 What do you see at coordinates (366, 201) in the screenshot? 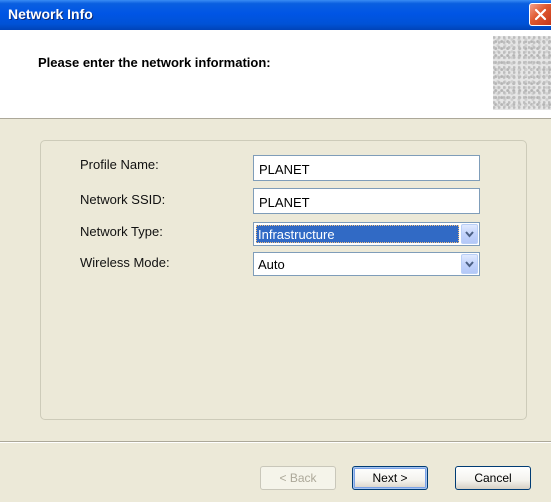
I see `network-ssid-field: PLANET` at bounding box center [366, 201].